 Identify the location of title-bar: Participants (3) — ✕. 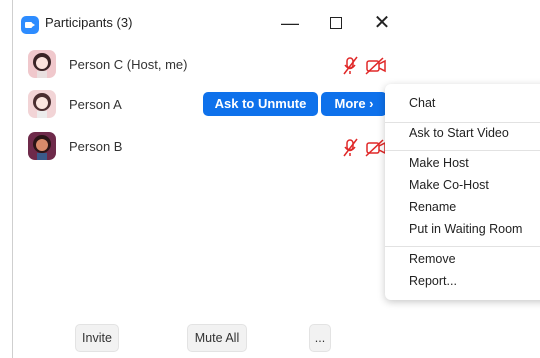
(276, 22).